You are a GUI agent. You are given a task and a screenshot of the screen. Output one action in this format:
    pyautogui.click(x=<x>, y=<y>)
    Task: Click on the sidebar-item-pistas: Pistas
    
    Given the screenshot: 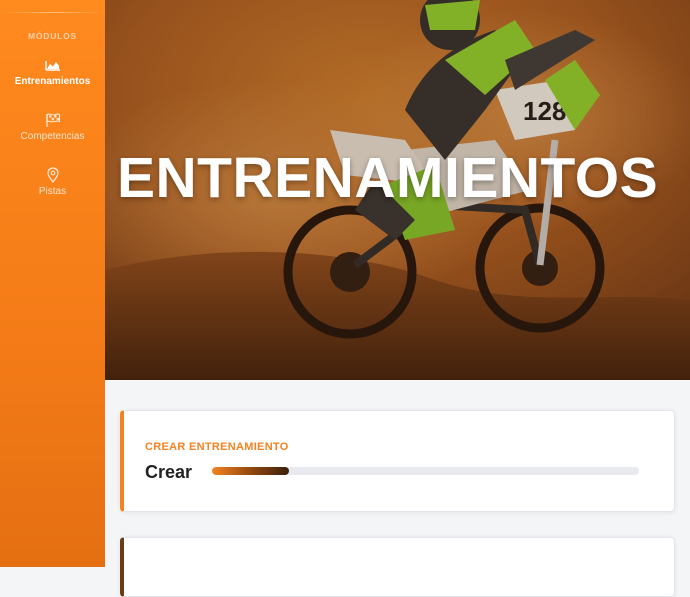 What is the action you would take?
    pyautogui.click(x=52, y=182)
    